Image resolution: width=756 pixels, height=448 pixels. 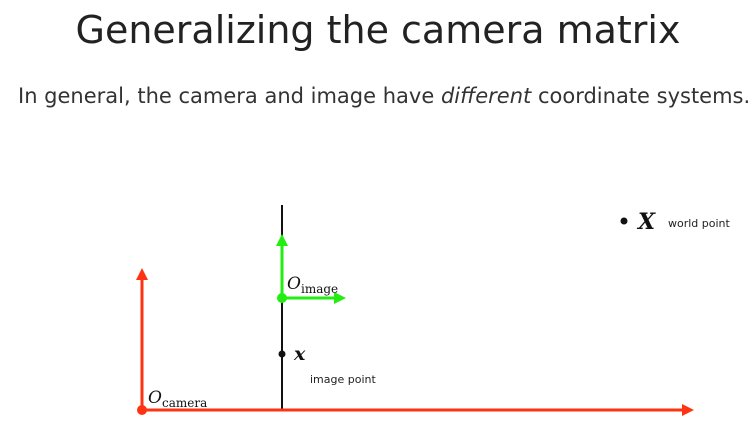 What do you see at coordinates (624, 221) in the screenshot?
I see `world-point-dot` at bounding box center [624, 221].